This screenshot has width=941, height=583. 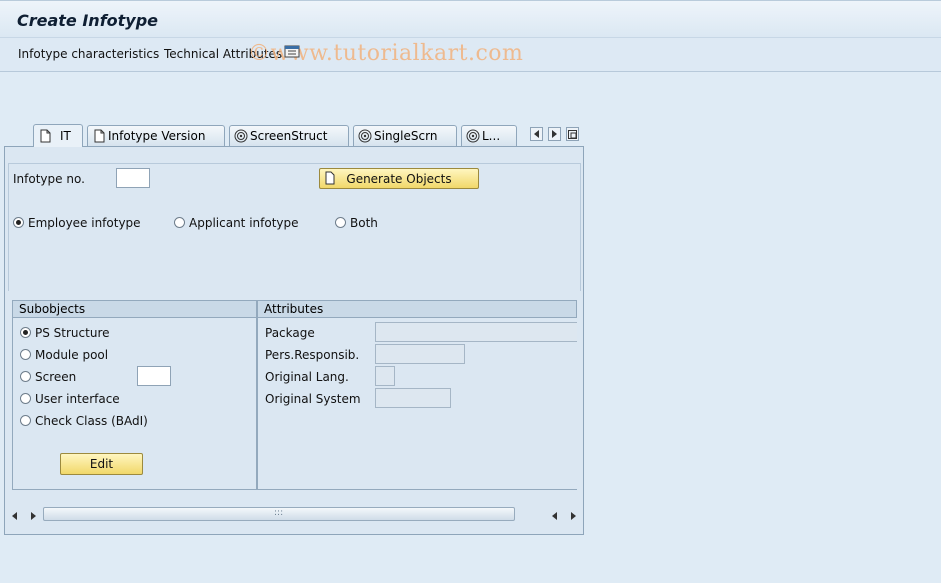 I want to click on radio-applicant-infotype, so click(x=179, y=222).